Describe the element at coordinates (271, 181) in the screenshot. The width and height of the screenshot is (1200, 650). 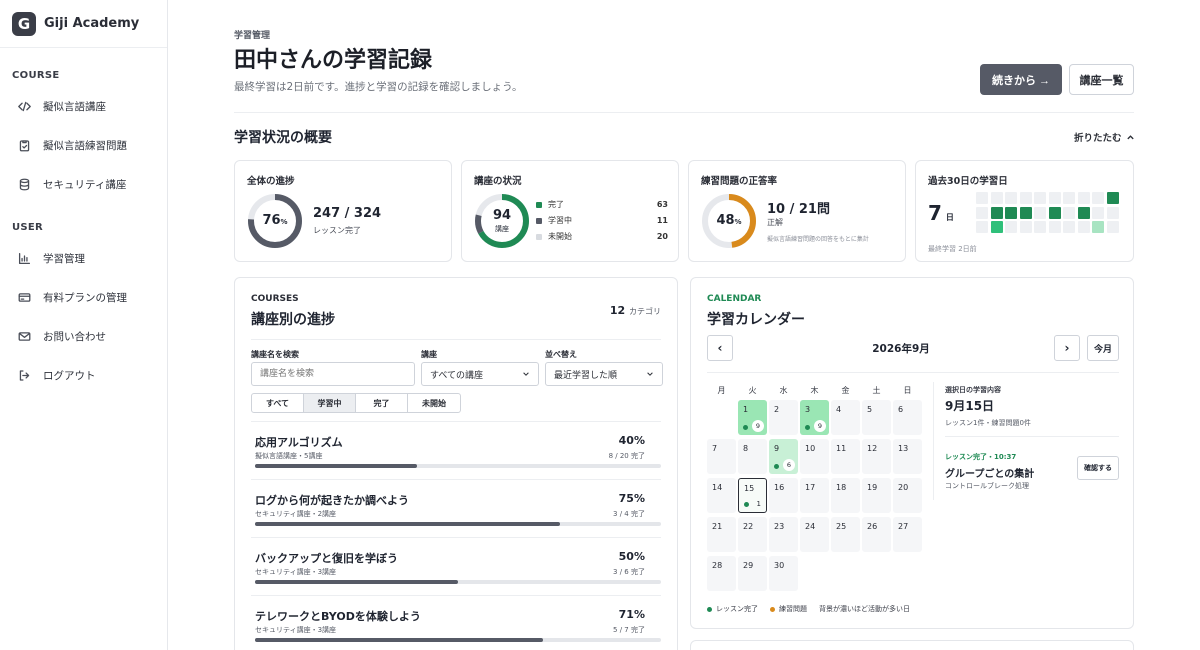
I see `card-label: 全体の進捗` at that location.